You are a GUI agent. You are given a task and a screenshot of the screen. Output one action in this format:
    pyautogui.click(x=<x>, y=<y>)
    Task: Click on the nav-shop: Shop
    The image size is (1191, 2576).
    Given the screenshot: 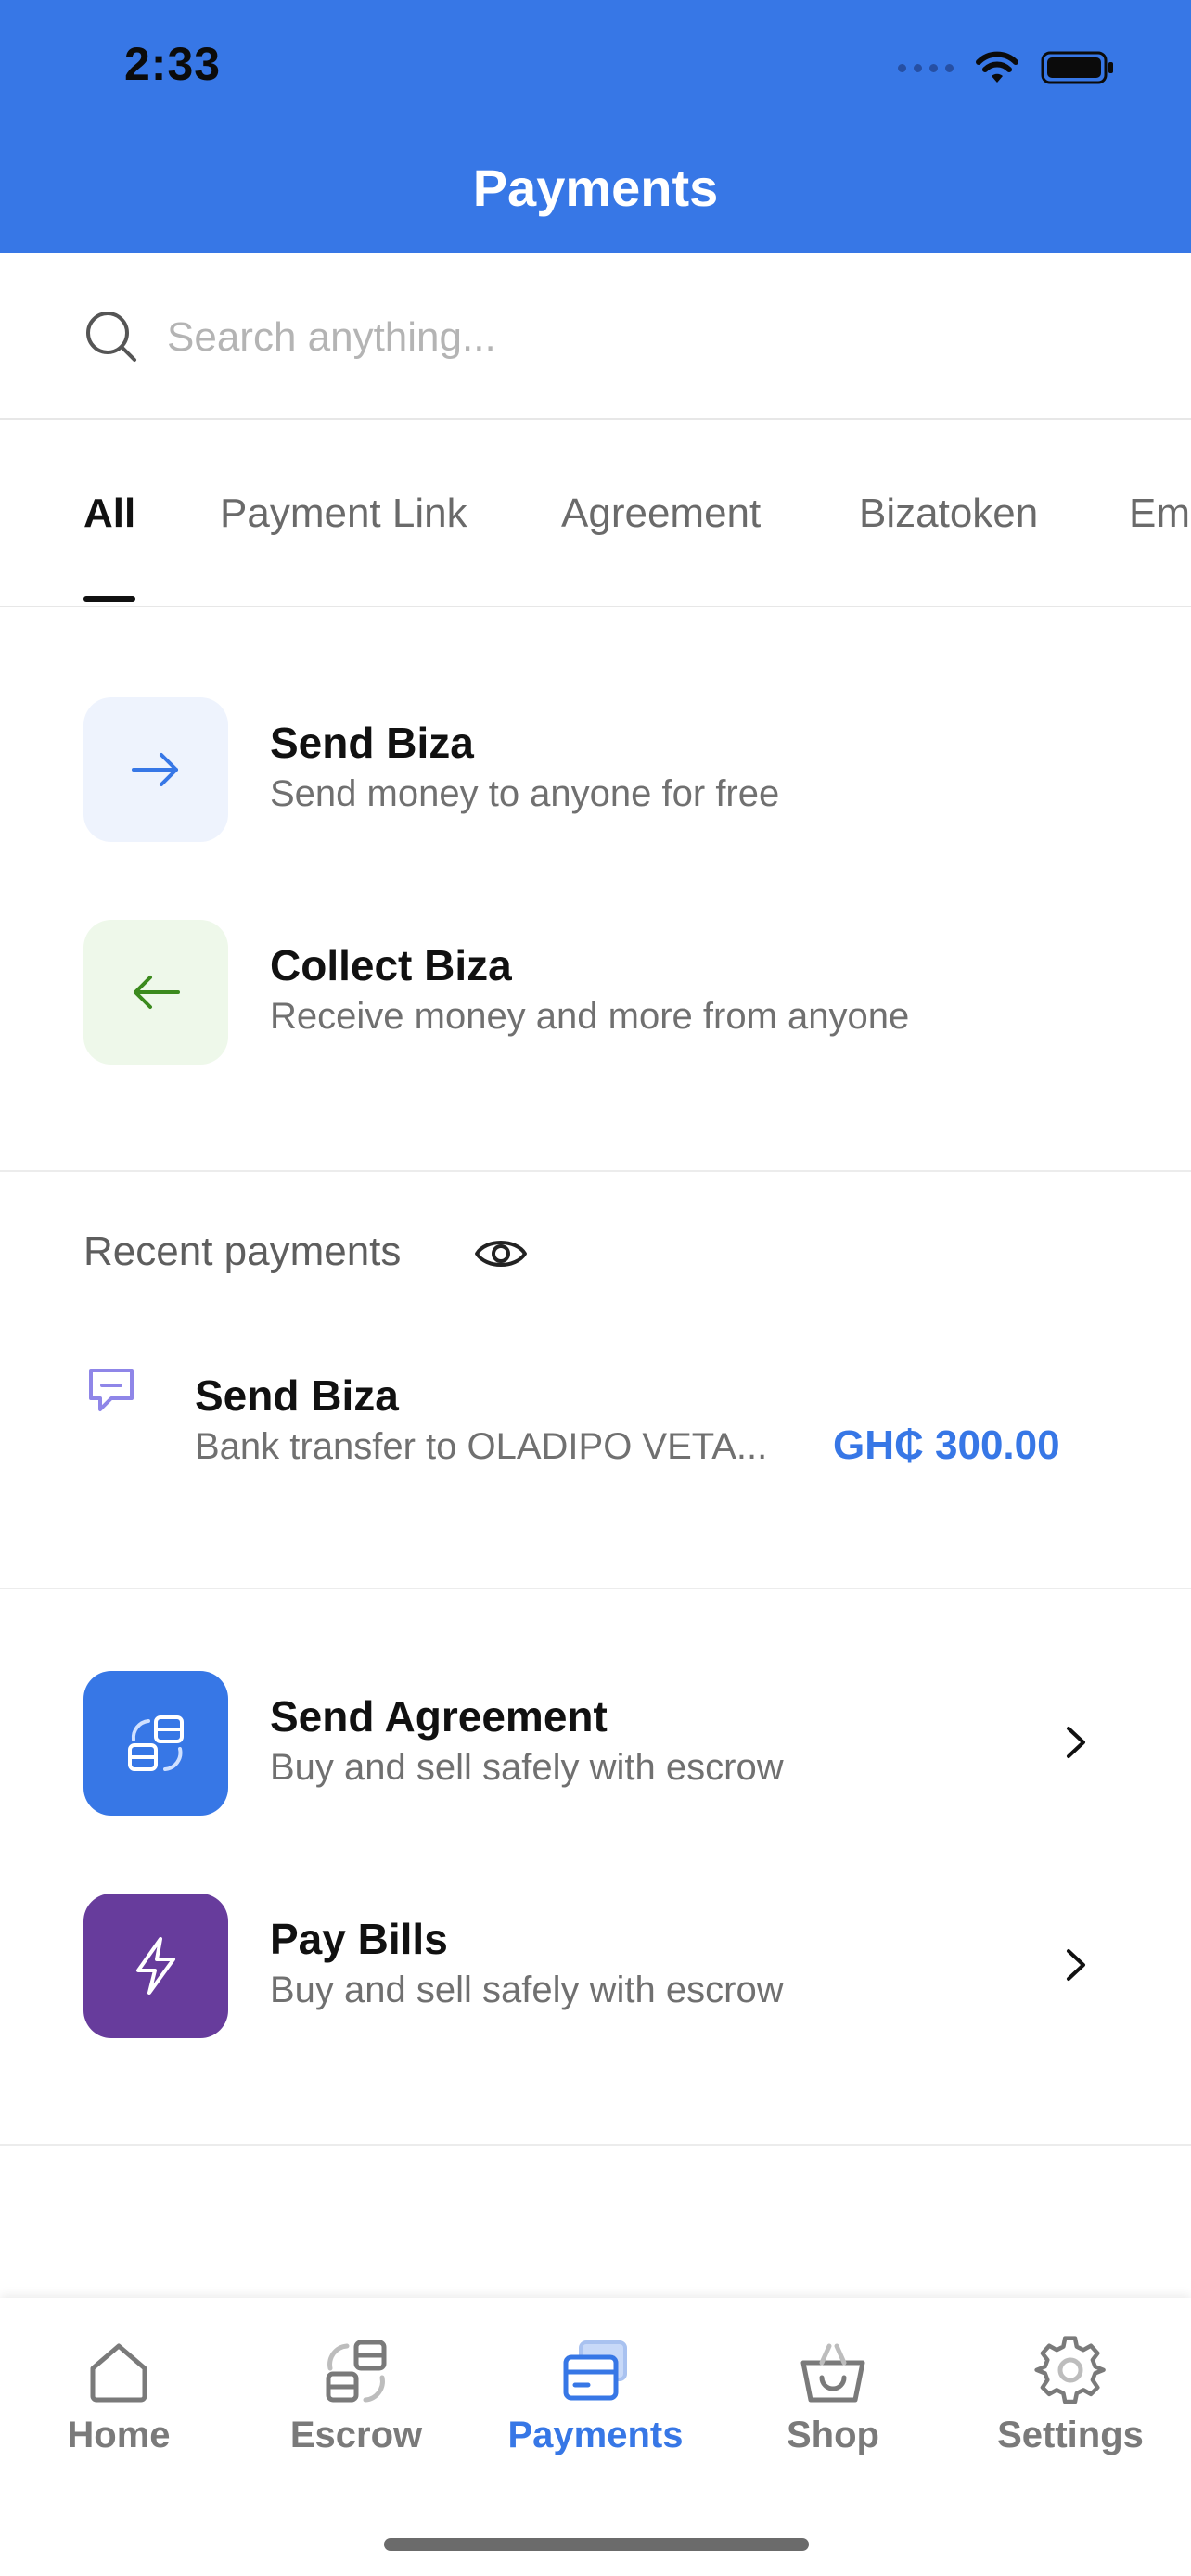 What is the action you would take?
    pyautogui.click(x=833, y=2395)
    